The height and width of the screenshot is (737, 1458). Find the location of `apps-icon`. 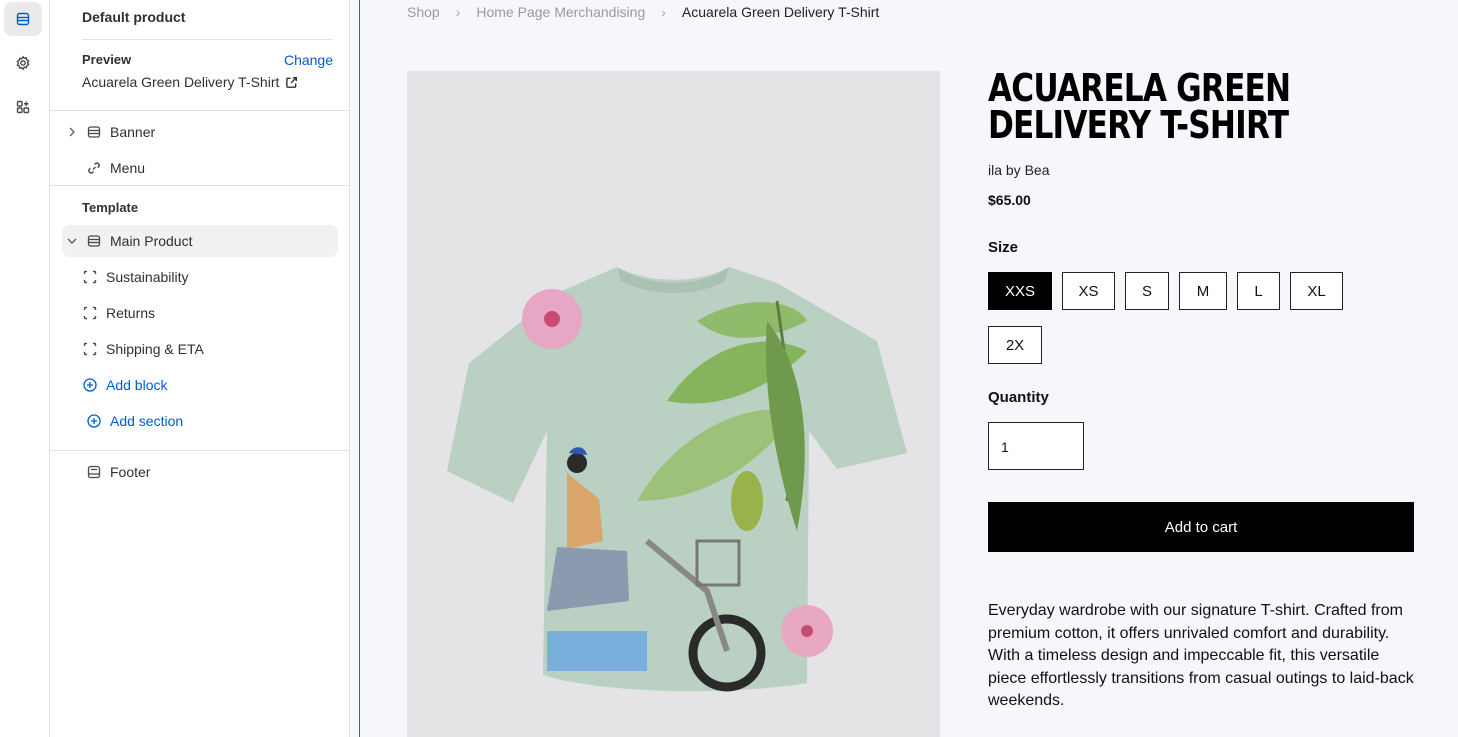

apps-icon is located at coordinates (23, 107).